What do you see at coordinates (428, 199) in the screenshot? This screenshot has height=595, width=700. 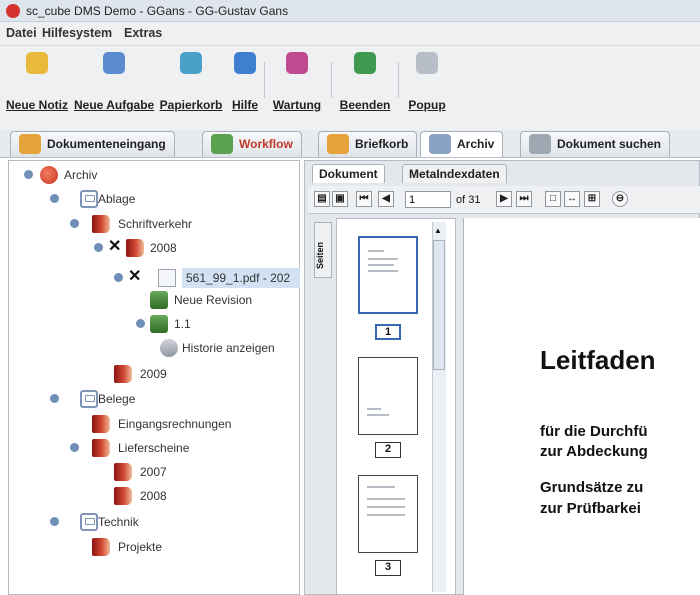 I see `page-number-input` at bounding box center [428, 199].